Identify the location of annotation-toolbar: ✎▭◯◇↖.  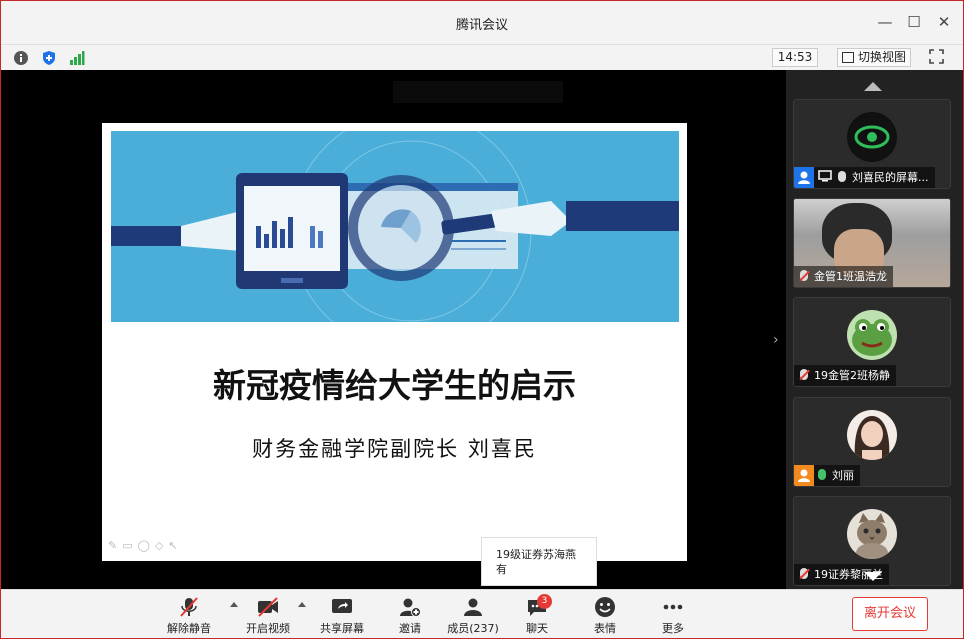
(145, 545).